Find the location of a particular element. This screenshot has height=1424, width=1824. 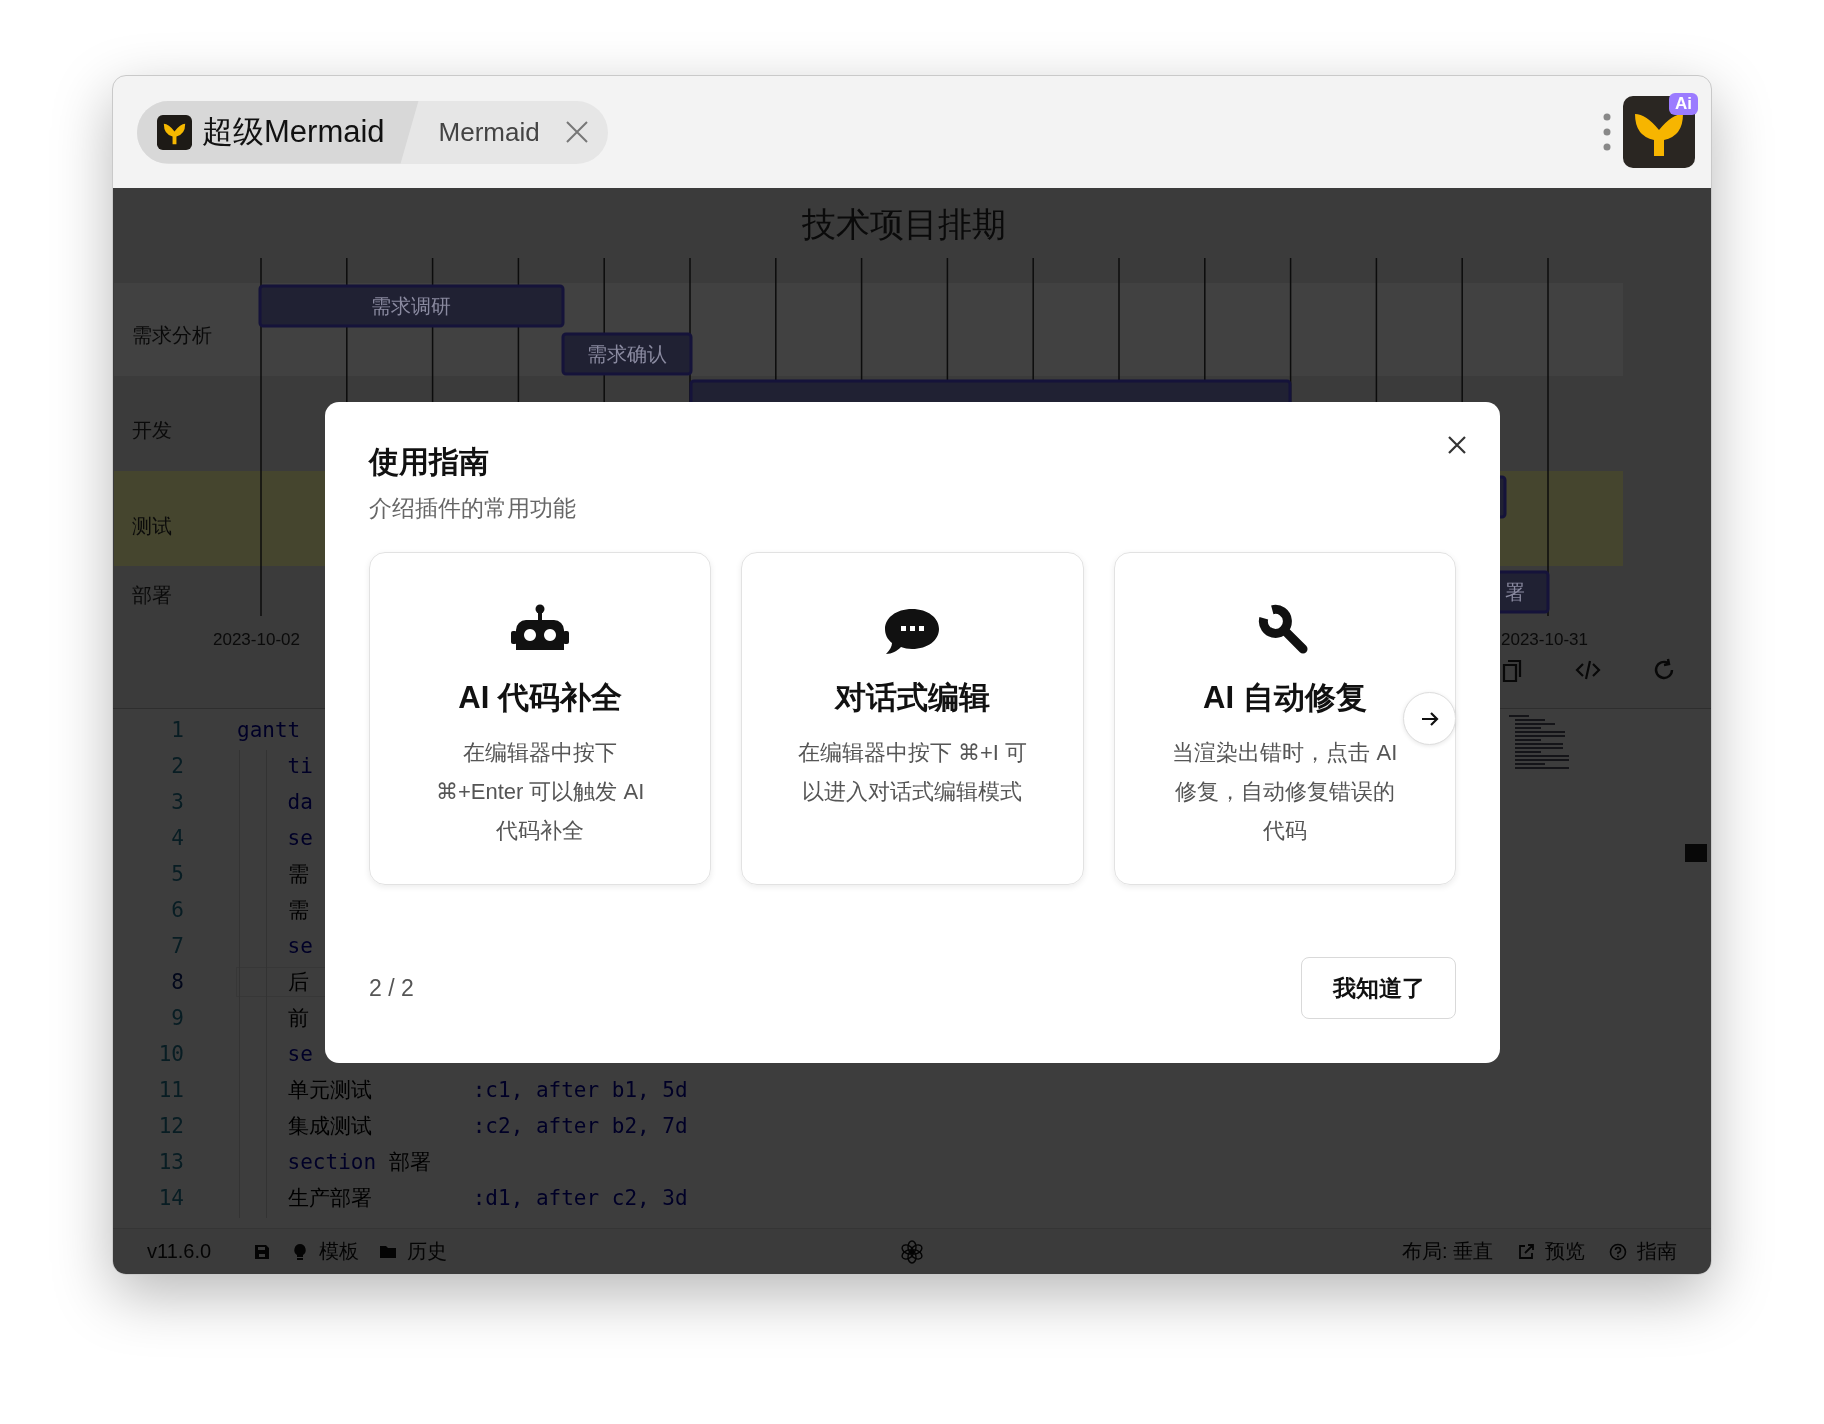

task-label: 需求调研 is located at coordinates (411, 306).